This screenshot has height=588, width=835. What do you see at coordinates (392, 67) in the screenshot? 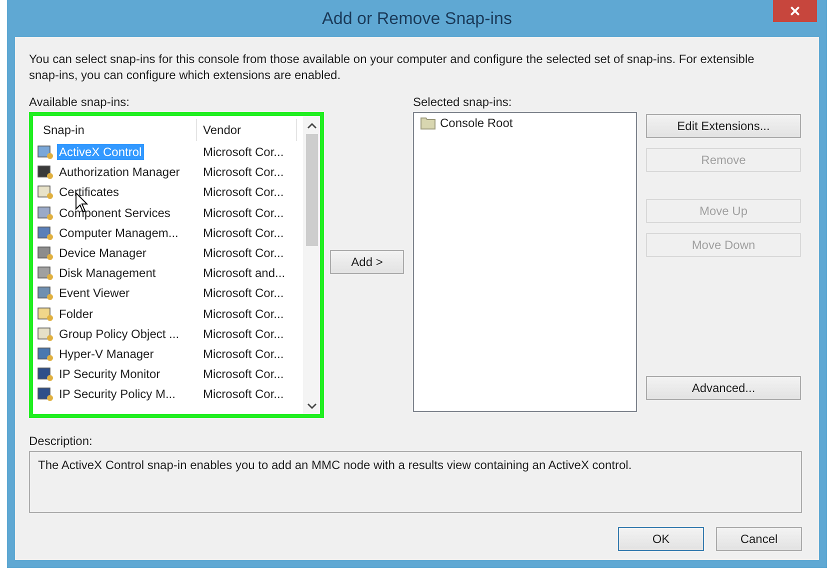
I see `intro-text: You can select snap-ins for this console from those available on your computer and configure the selected set of snap-ins. For extensible snap-ins, you can configure which extensions are enabled.` at bounding box center [392, 67].